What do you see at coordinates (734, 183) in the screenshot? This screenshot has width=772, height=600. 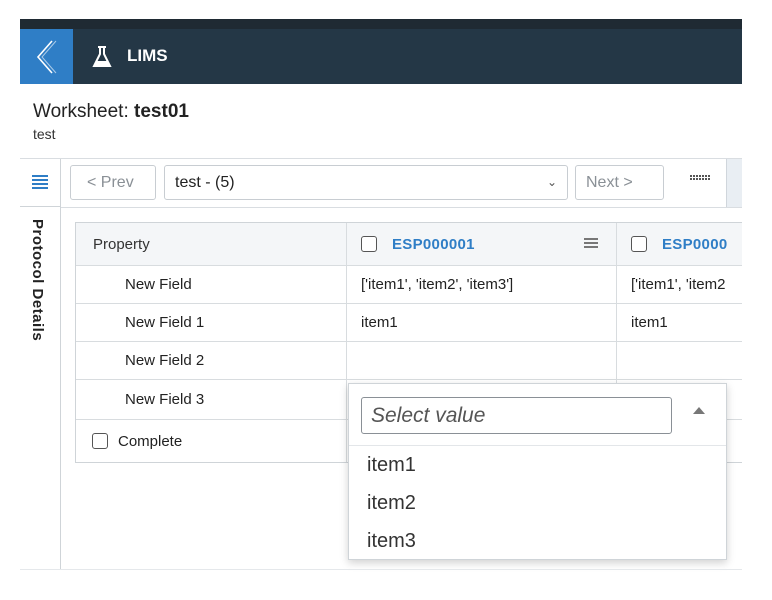 I see `toolbar-edge` at bounding box center [734, 183].